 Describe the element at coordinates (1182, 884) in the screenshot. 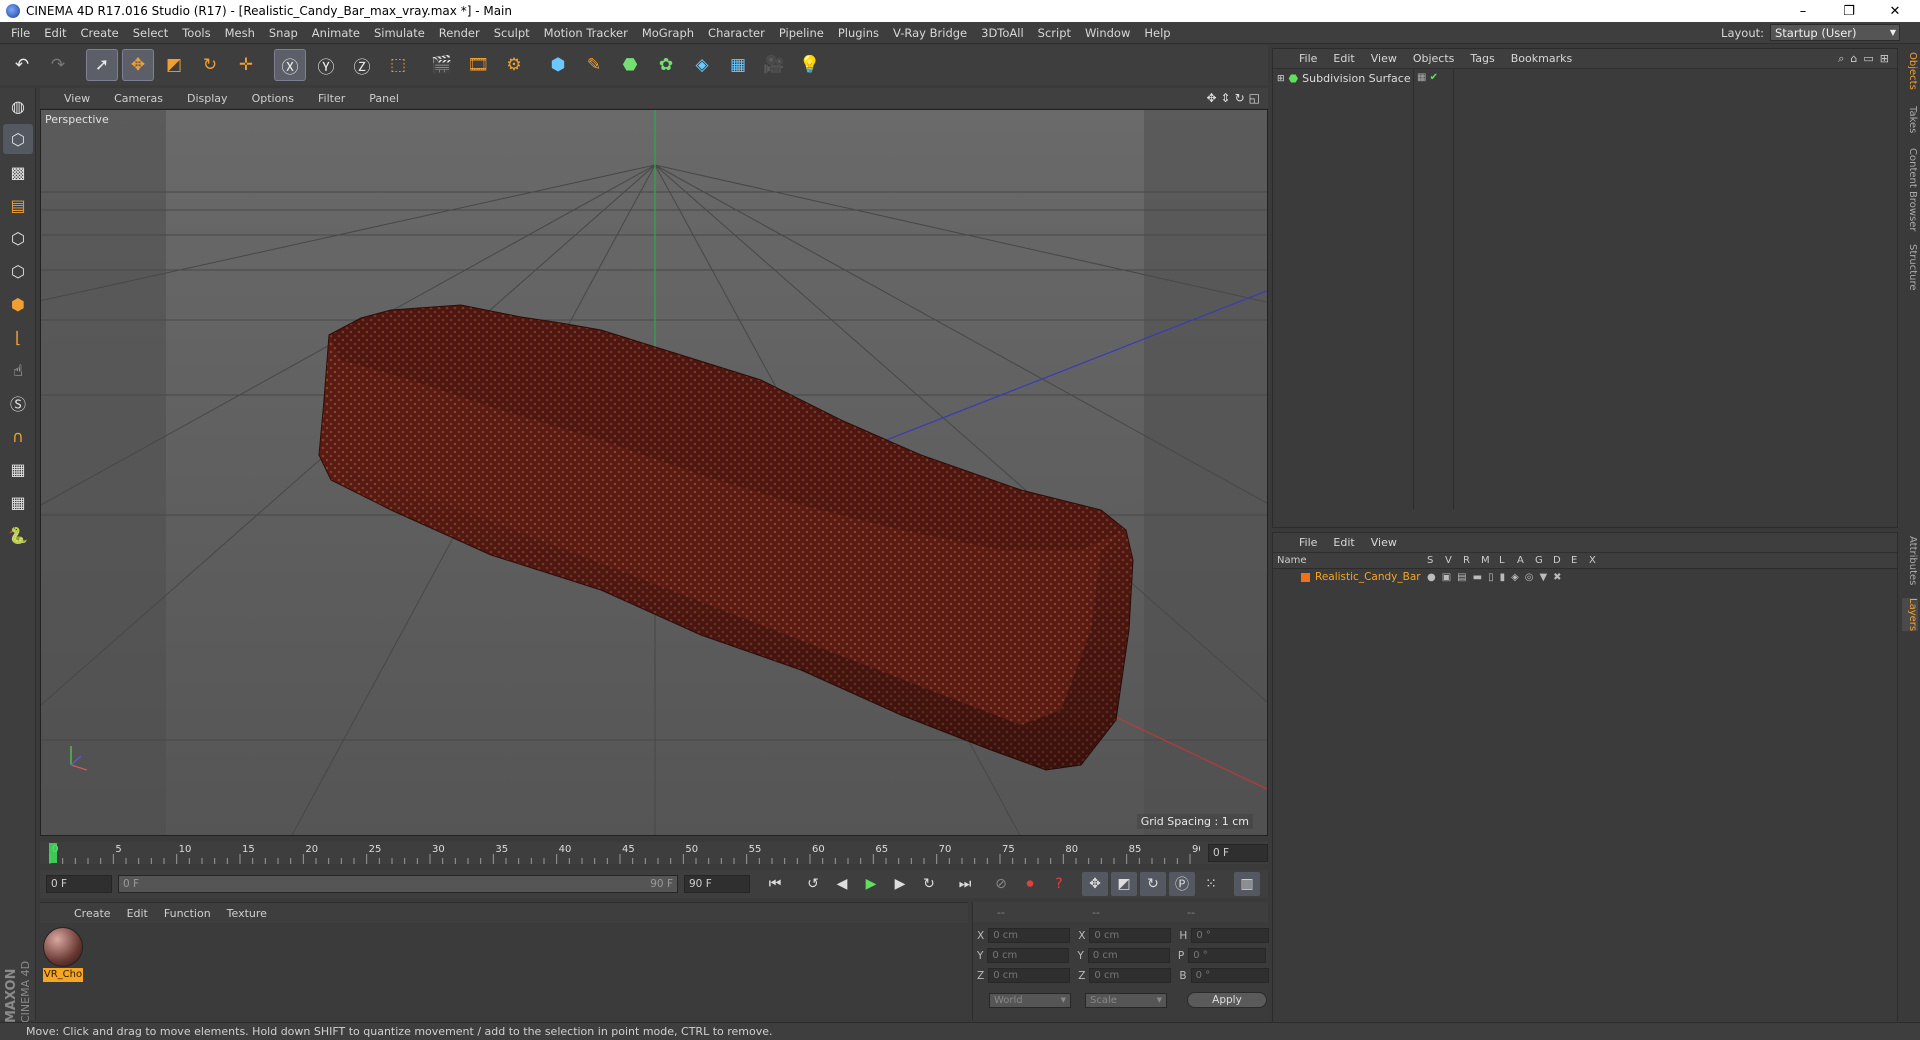

I see `key-parameter-button: Ⓟ` at that location.